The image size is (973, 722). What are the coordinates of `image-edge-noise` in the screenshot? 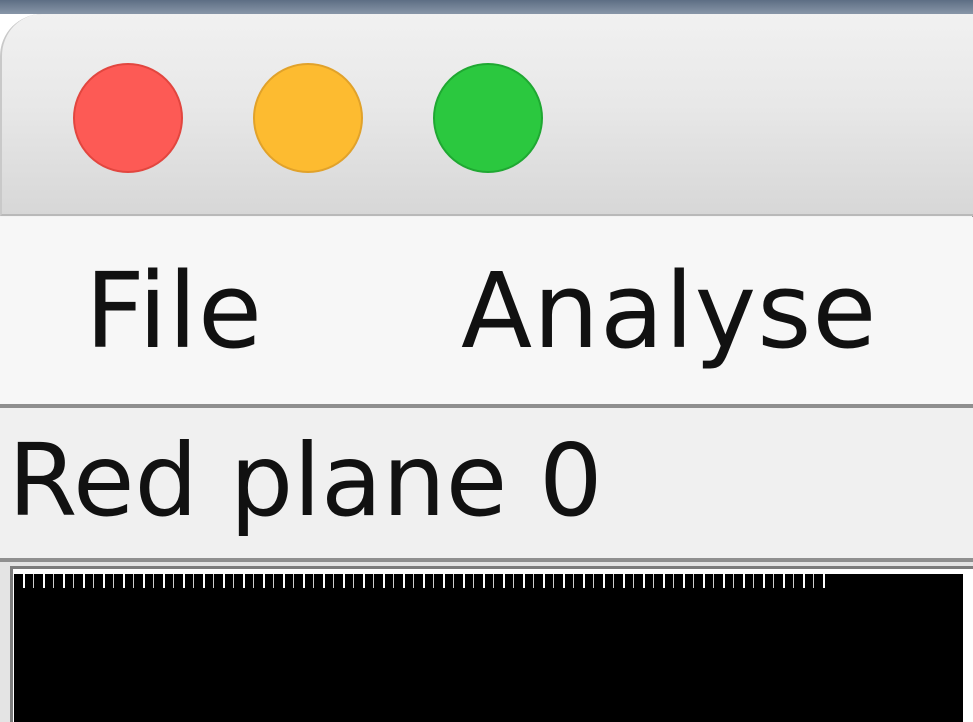 It's located at (488, 581).